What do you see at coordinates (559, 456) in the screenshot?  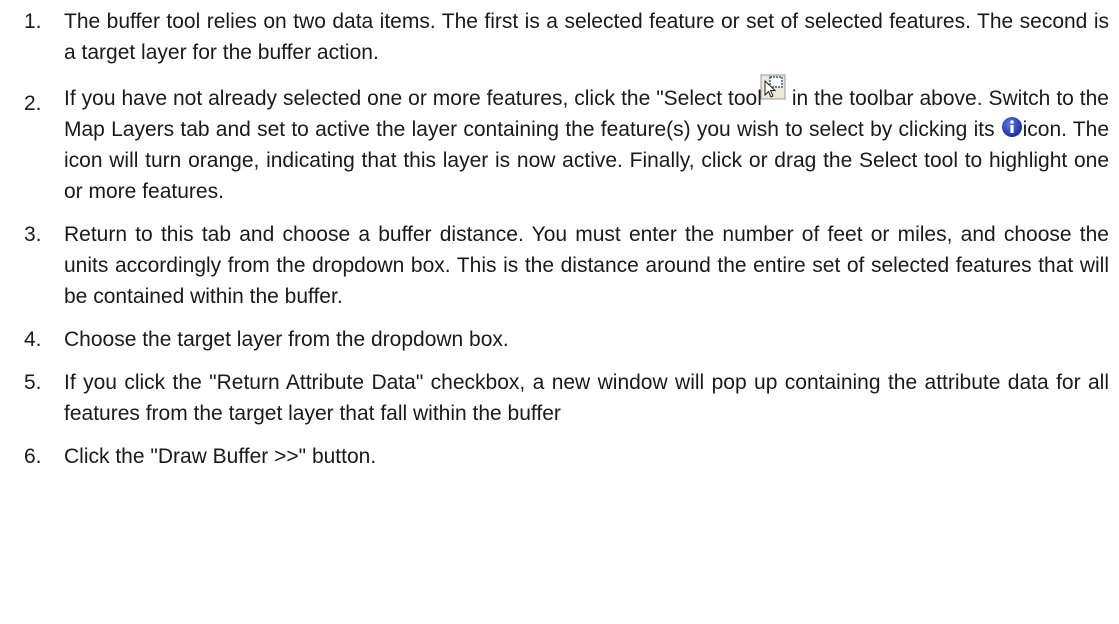 I see `step-6: 6. Click the "Draw Buffer >>" button.` at bounding box center [559, 456].